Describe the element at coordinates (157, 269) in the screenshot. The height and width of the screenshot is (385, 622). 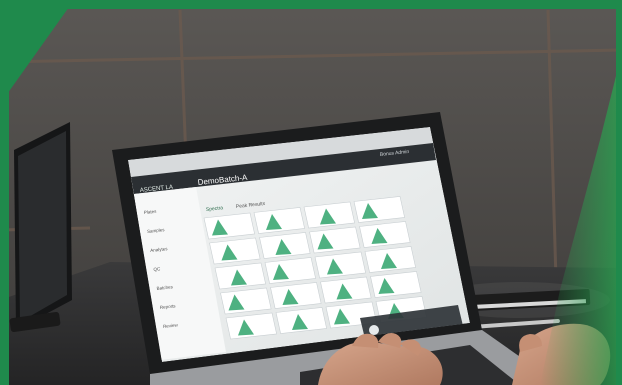
I see `sidebar-item-label: QC` at that location.